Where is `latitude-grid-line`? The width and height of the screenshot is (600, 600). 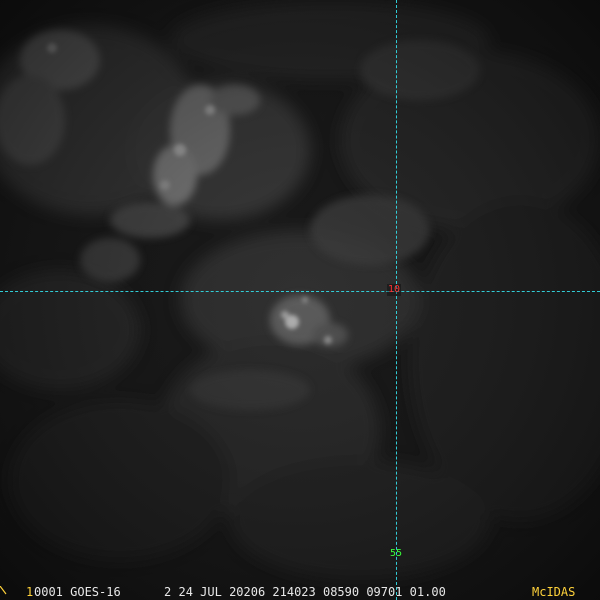 latitude-grid-line is located at coordinates (300, 291).